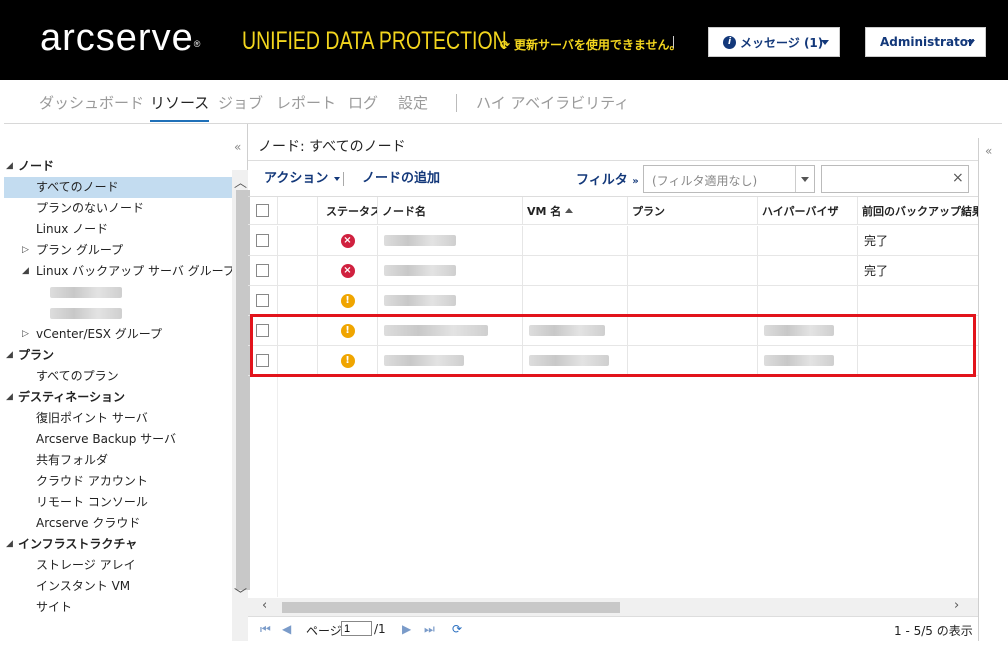 Image resolution: width=1008 pixels, height=645 pixels. I want to click on tab-jobs: ジョブ, so click(240, 102).